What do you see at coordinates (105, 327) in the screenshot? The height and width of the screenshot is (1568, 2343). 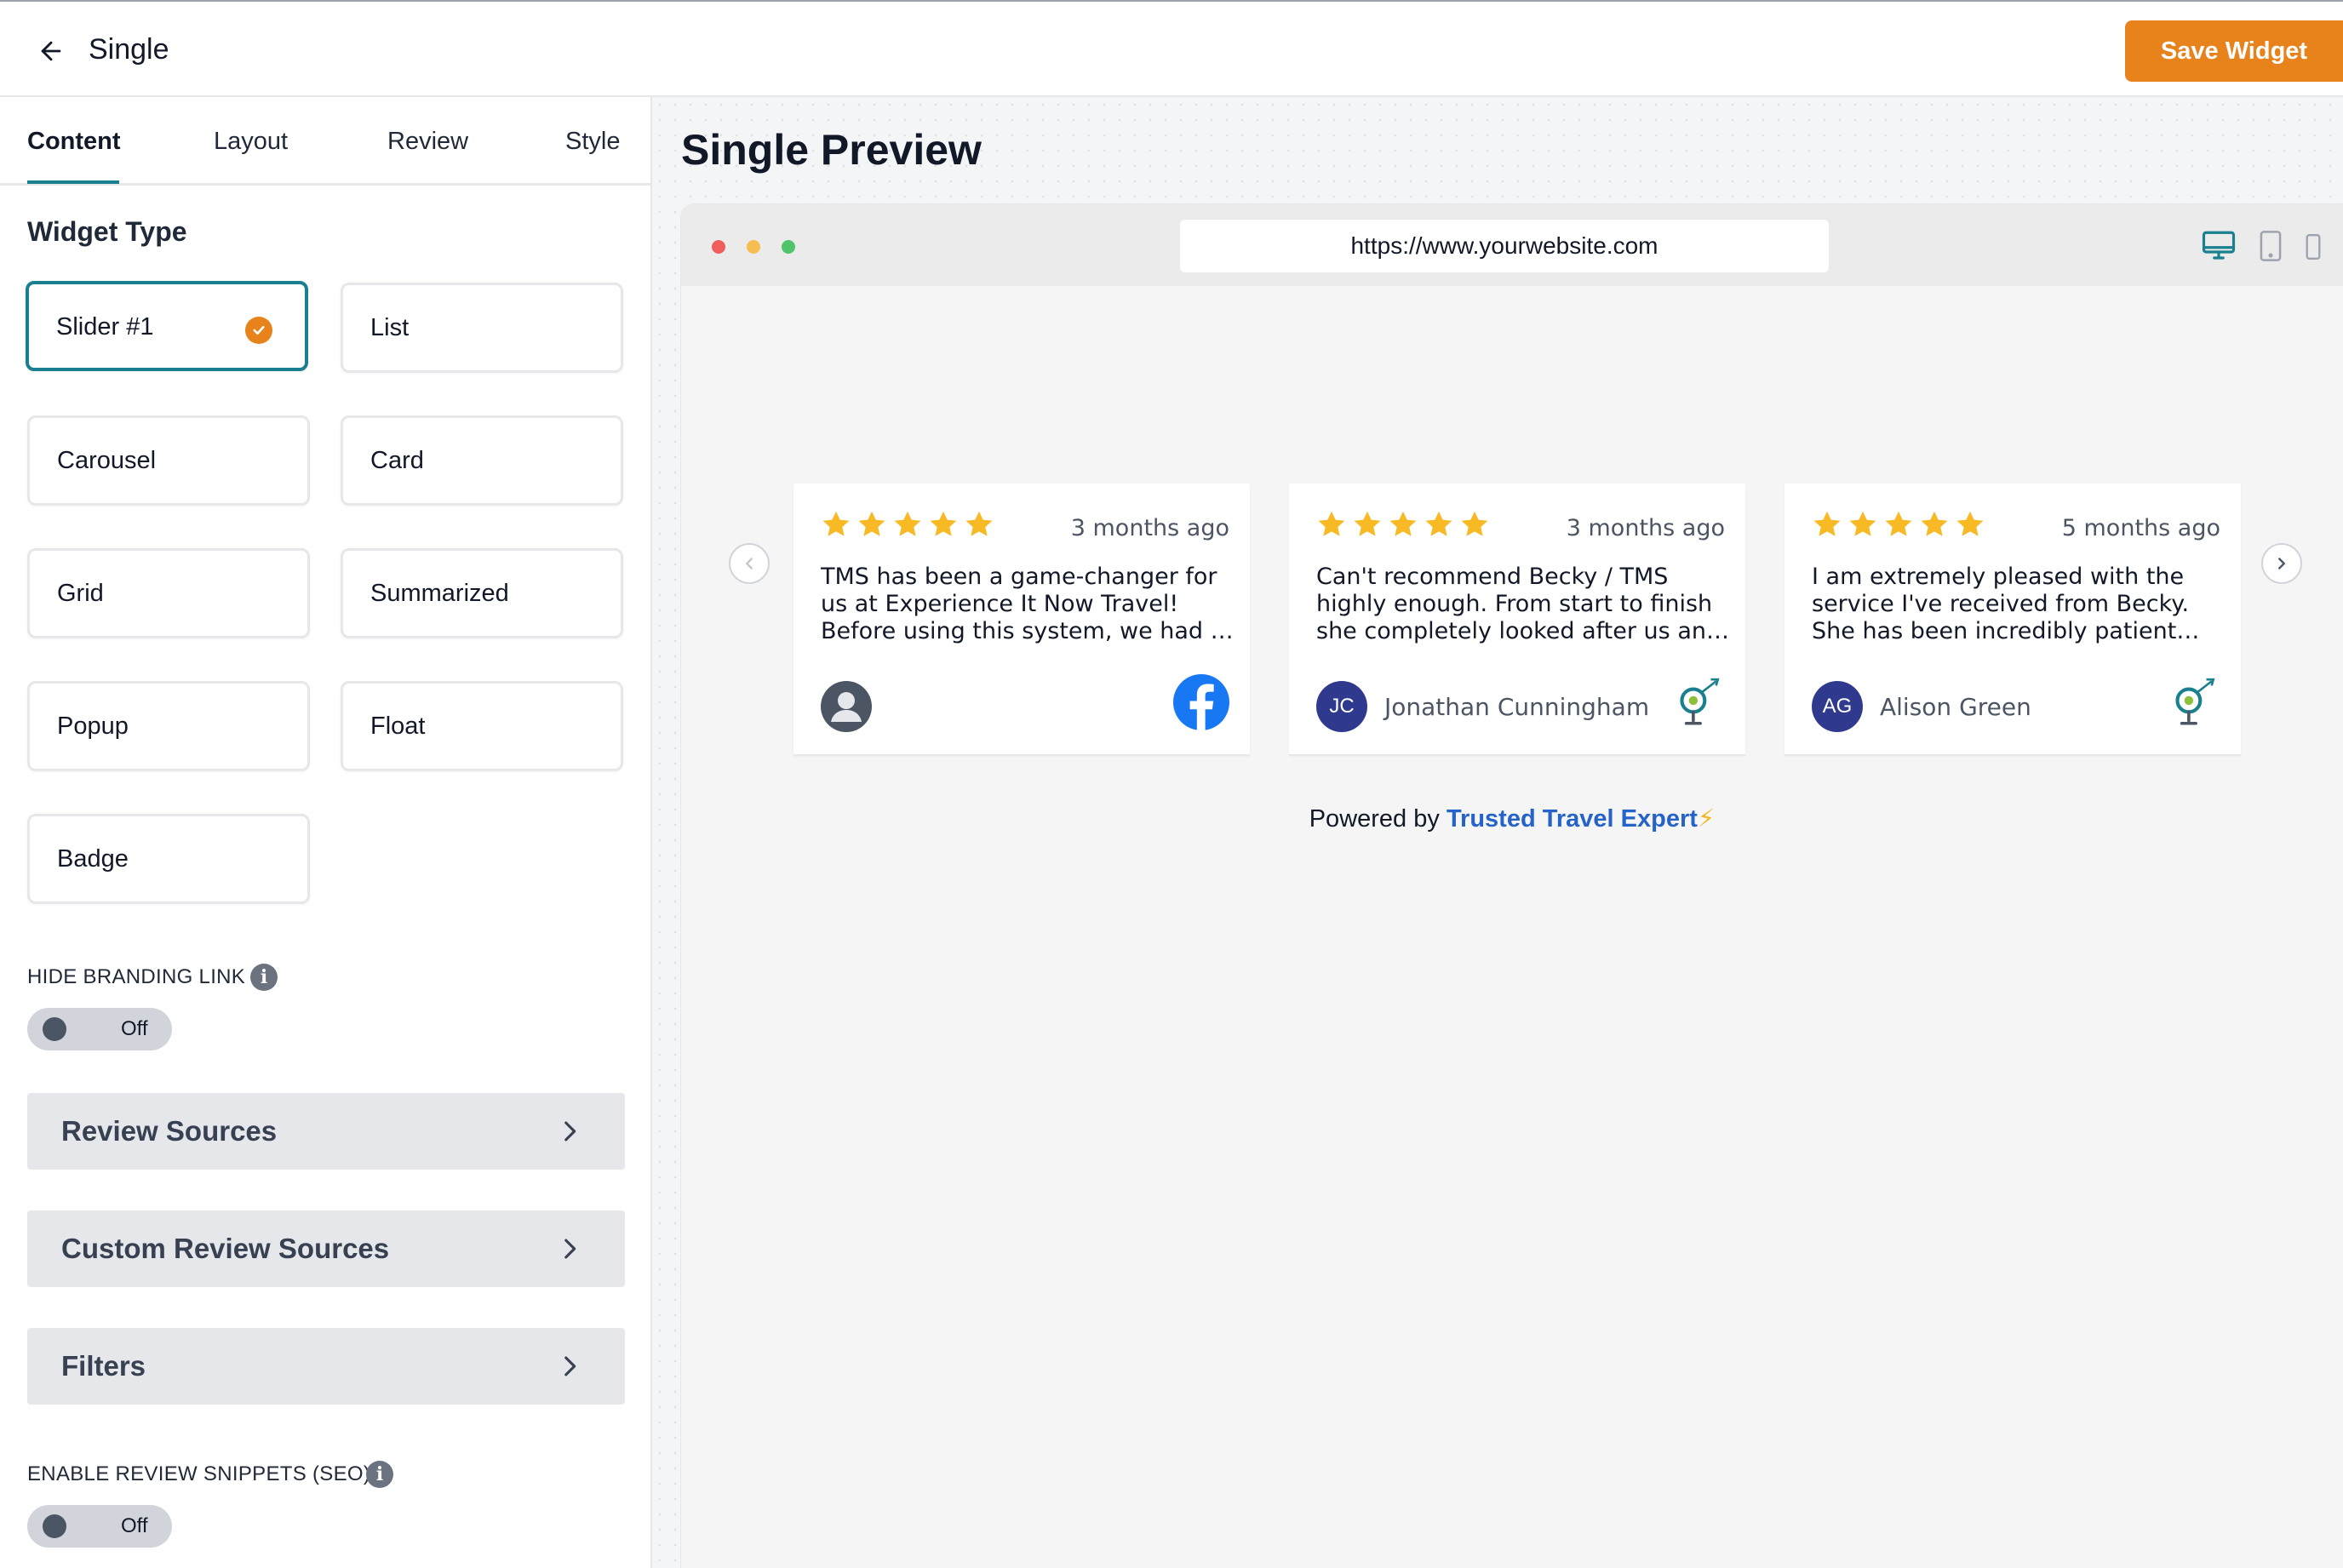 I see `widget-type-label: Slider #1` at bounding box center [105, 327].